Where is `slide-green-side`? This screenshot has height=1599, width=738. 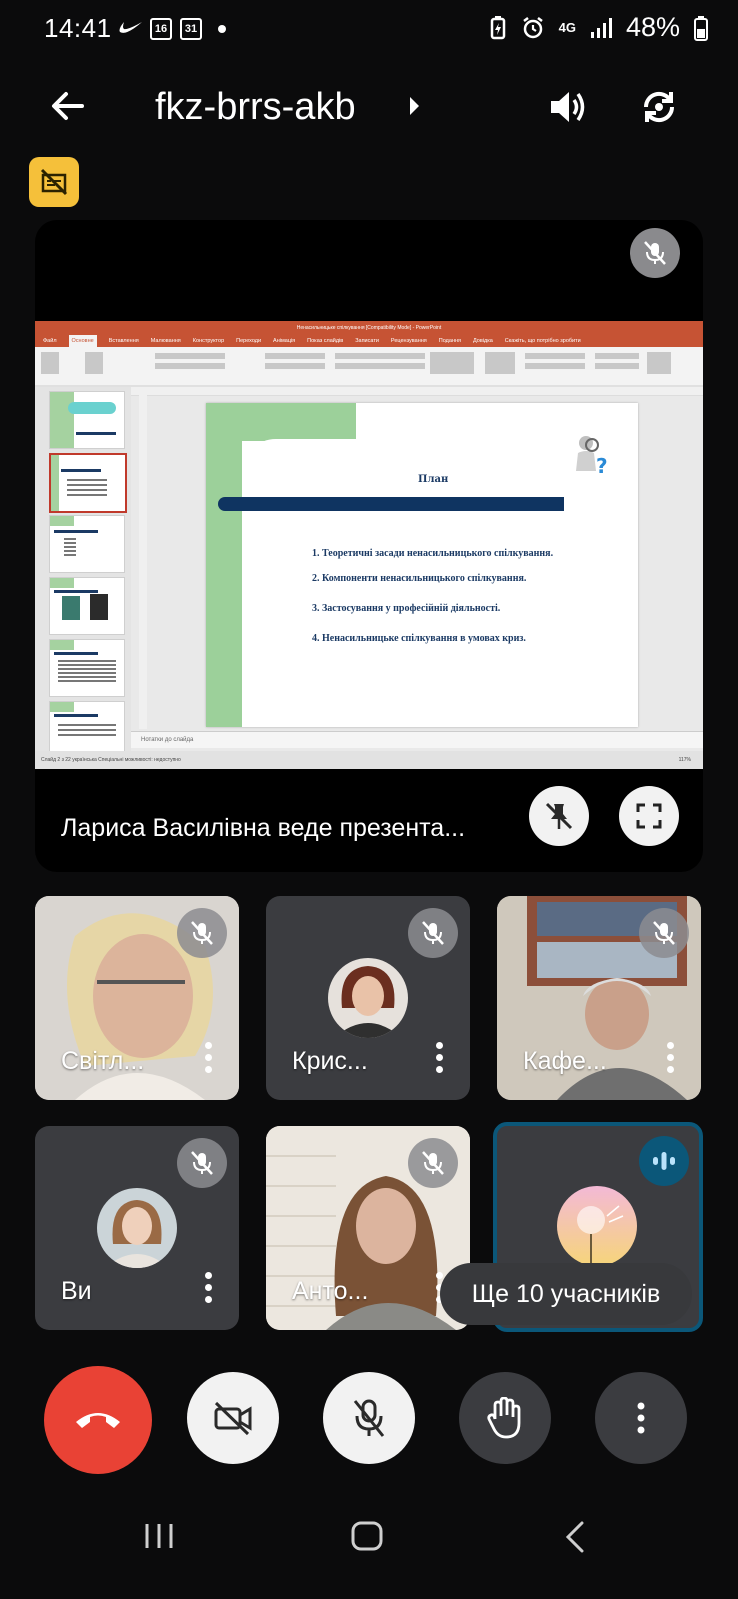 slide-green-side is located at coordinates (224, 565).